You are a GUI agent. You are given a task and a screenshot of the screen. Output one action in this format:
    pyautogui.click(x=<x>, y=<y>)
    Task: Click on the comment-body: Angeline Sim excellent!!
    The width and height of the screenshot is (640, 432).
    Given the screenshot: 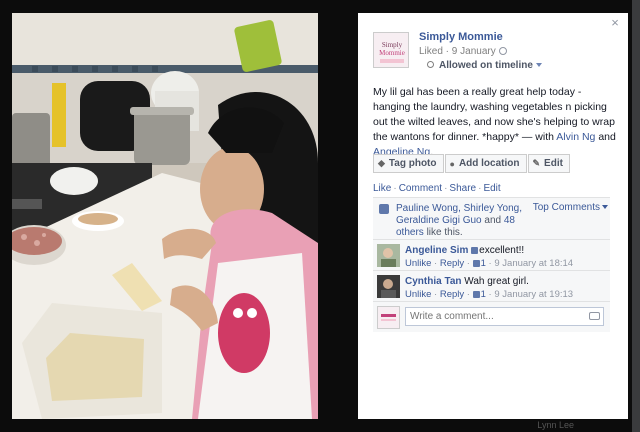 What is the action you would take?
    pyautogui.click(x=464, y=250)
    